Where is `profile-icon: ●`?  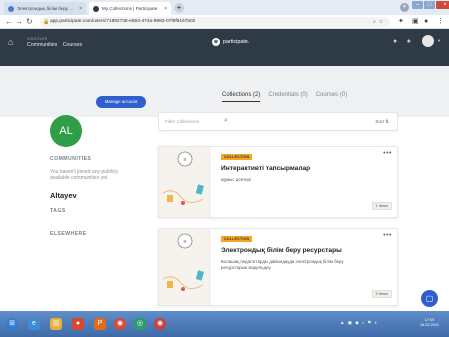
profile-icon: ● is located at coordinates (426, 22).